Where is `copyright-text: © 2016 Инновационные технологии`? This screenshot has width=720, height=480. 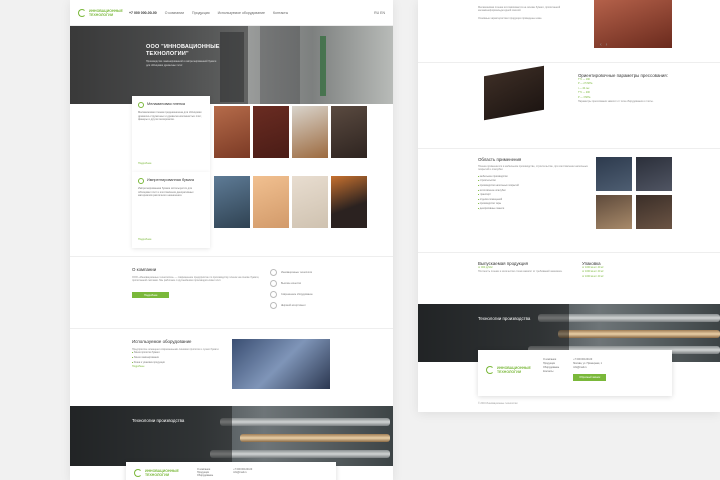
copyright-text: © 2016 Инновационные технологии is located at coordinates (498, 403).